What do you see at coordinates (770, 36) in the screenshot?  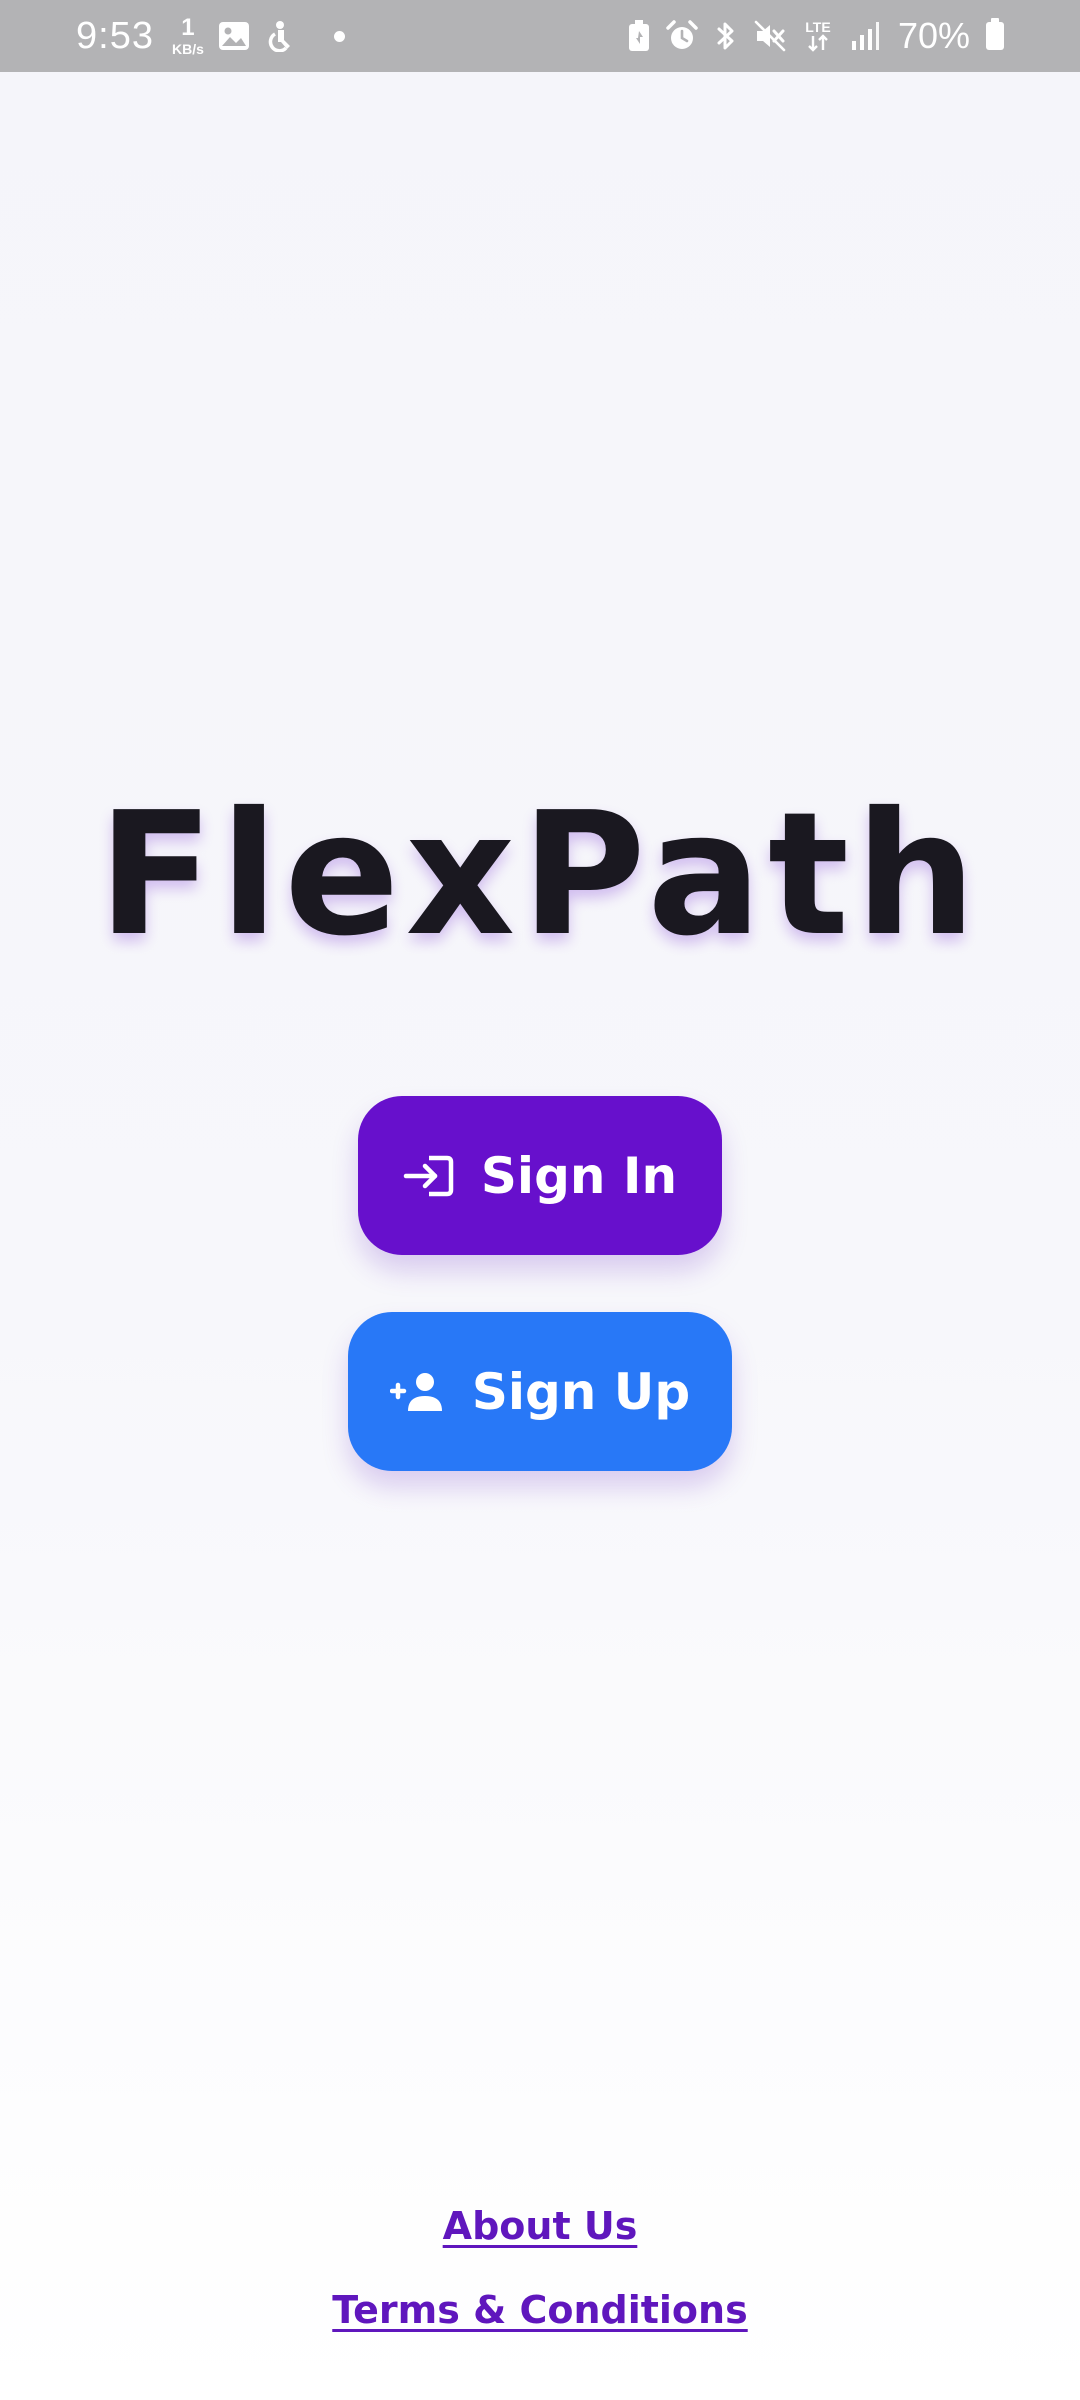 I see `mute-icon` at bounding box center [770, 36].